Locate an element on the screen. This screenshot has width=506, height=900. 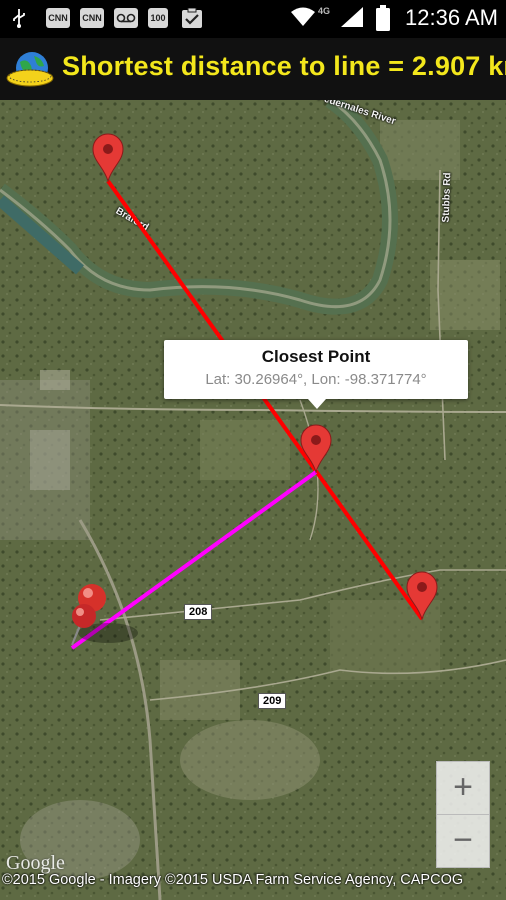
zoom-in-button: + is located at coordinates (463, 788).